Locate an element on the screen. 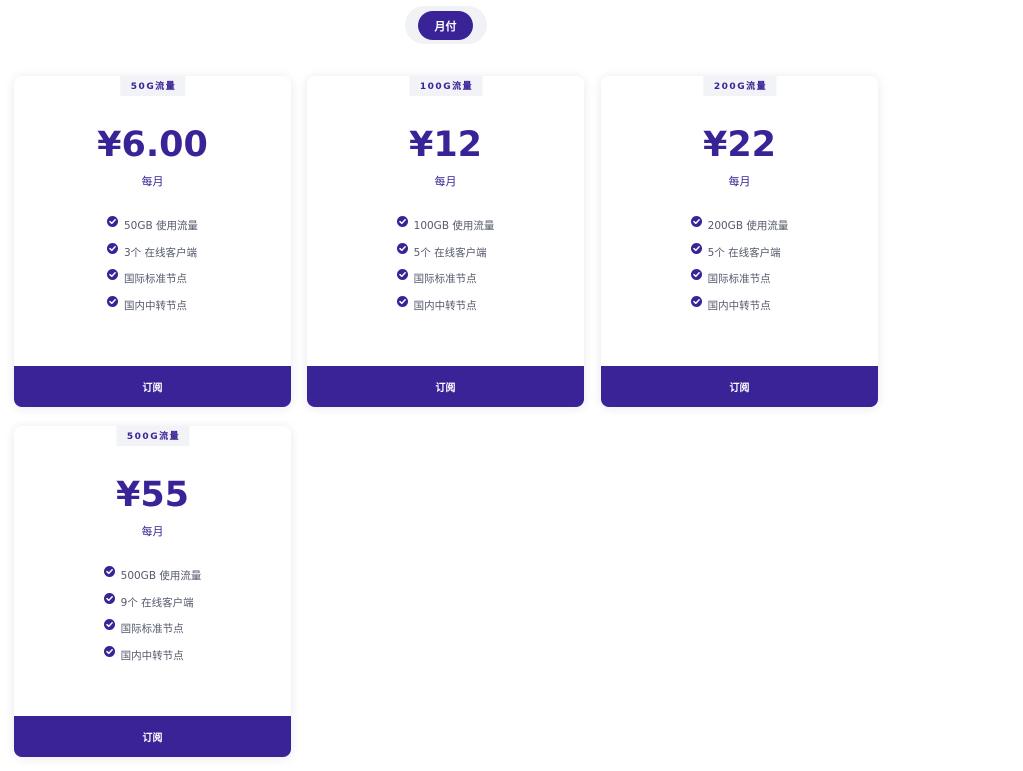 This screenshot has width=1023, height=771. feature-item: 200GB 使用流量 is located at coordinates (739, 230).